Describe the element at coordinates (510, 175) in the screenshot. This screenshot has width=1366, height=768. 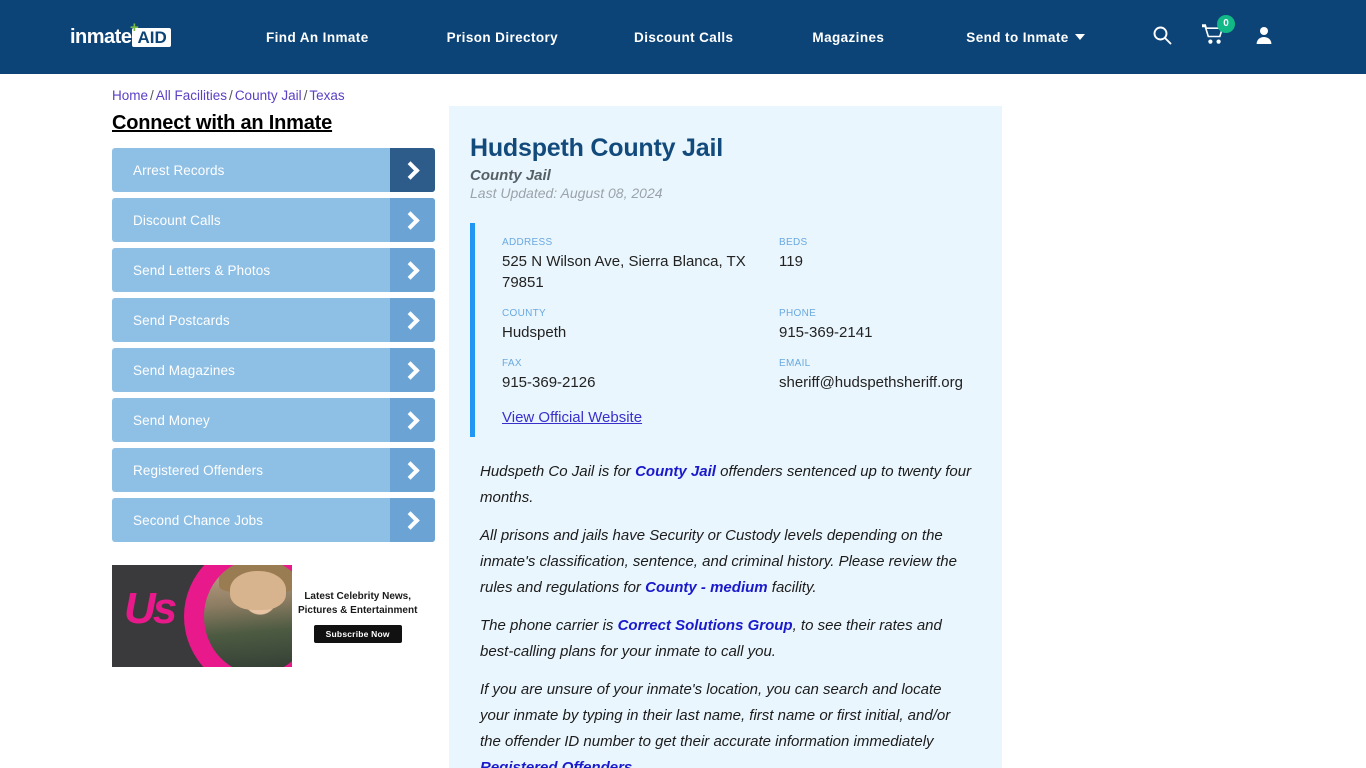
I see `facility-type: County Jail` at that location.